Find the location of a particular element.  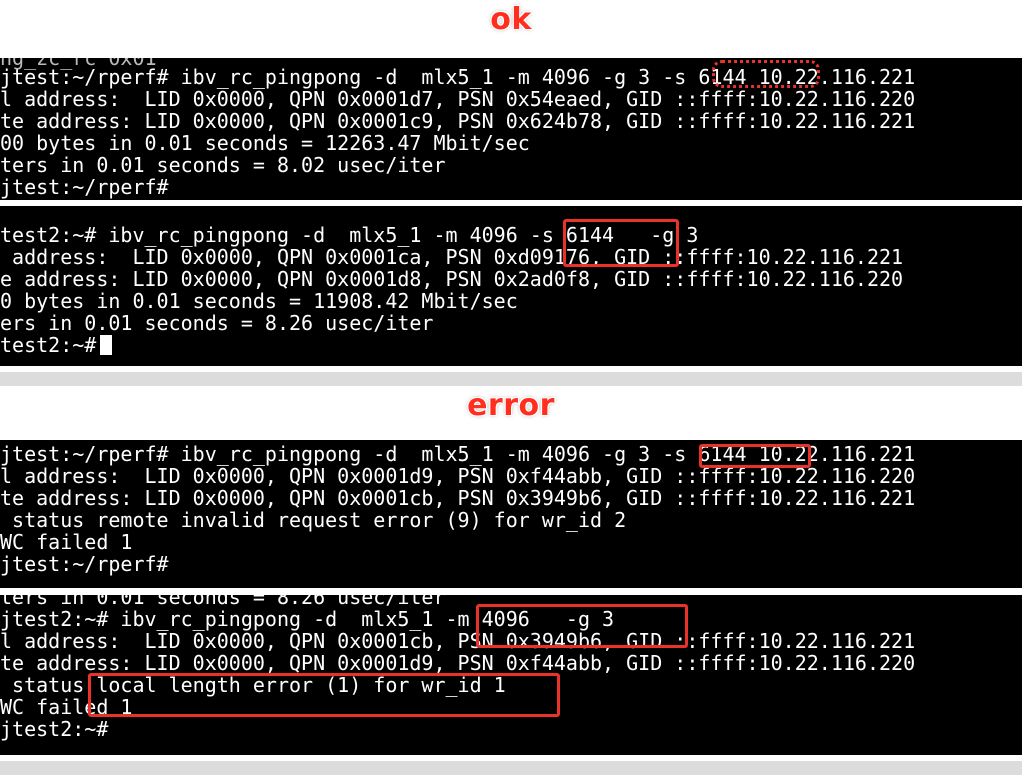

terminal-prompt: test2:~# is located at coordinates (56, 345).